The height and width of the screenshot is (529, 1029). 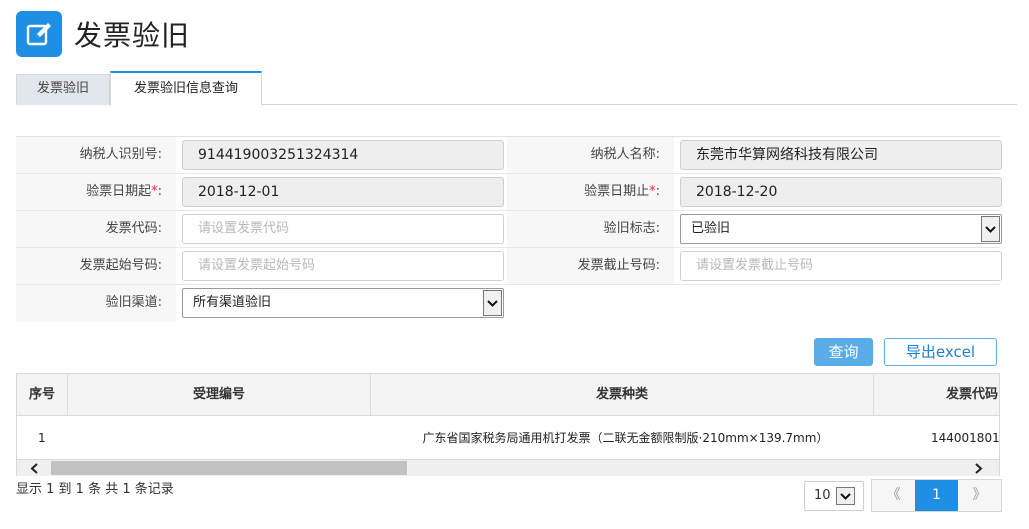 What do you see at coordinates (590, 229) in the screenshot?
I see `status-label: 验旧标志:` at bounding box center [590, 229].